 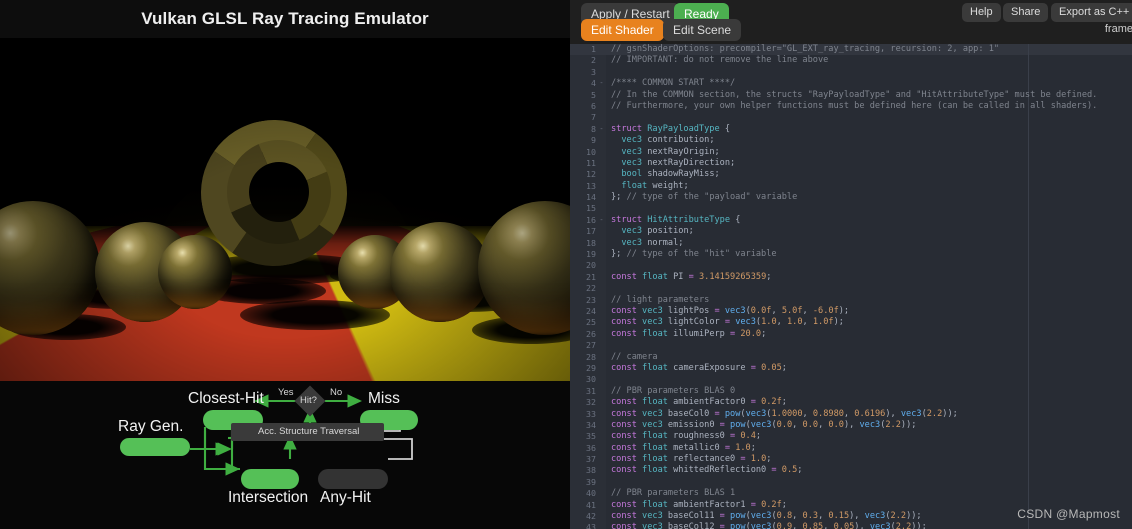 I want to click on pipeline-node-ray-gen, so click(x=155, y=447).